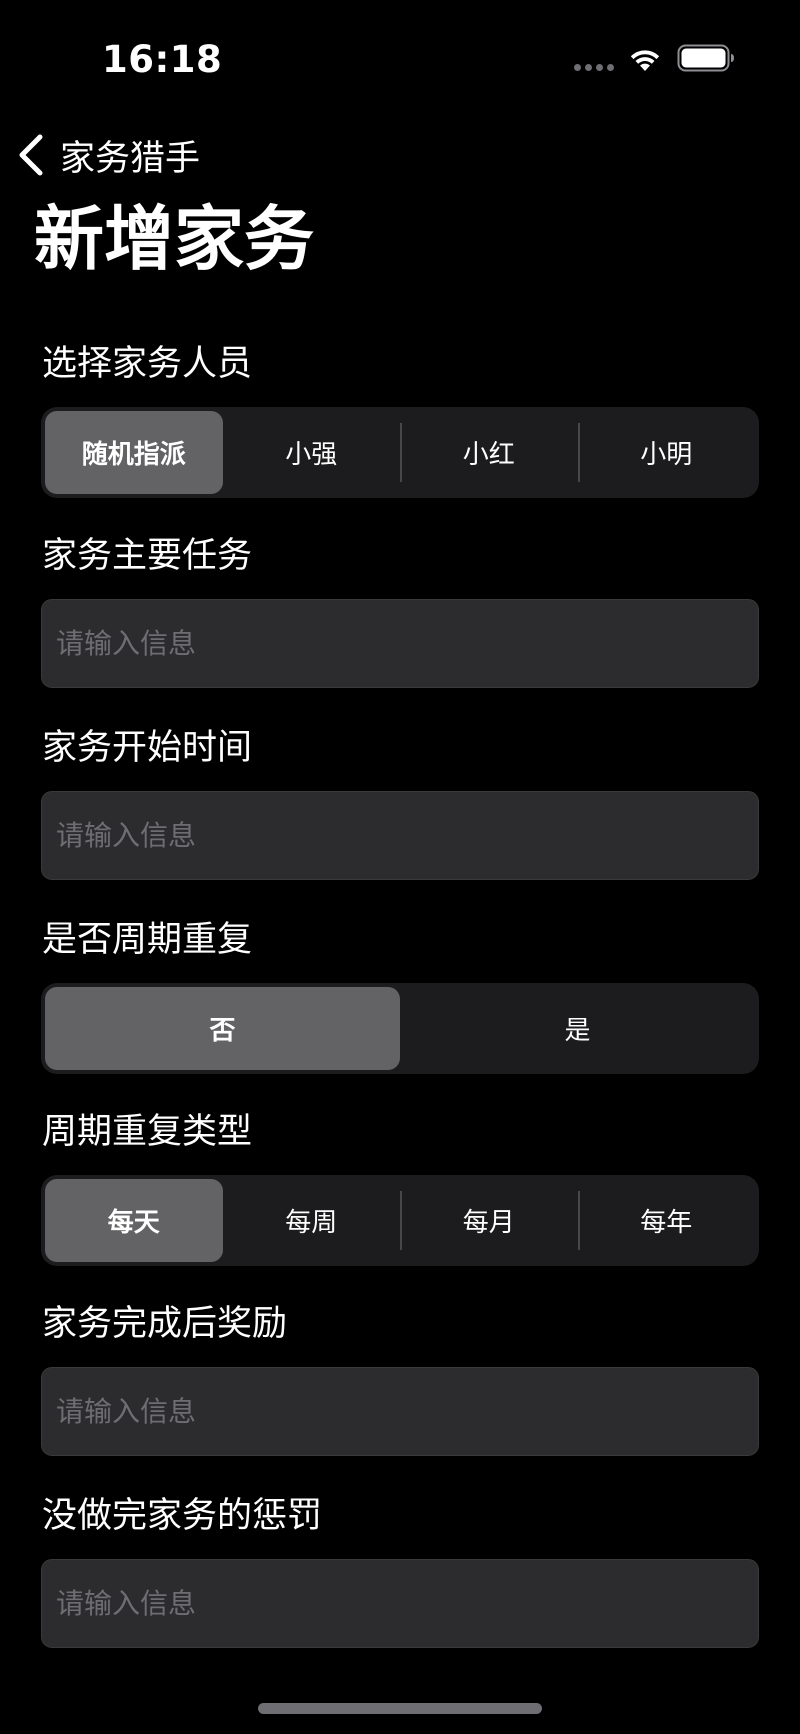 This screenshot has width=800, height=1734. I want to click on assignee-label: 选择家务人员, so click(147, 364).